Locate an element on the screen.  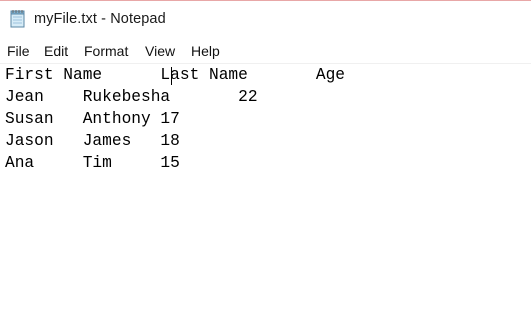
menu-view: View is located at coordinates (160, 51).